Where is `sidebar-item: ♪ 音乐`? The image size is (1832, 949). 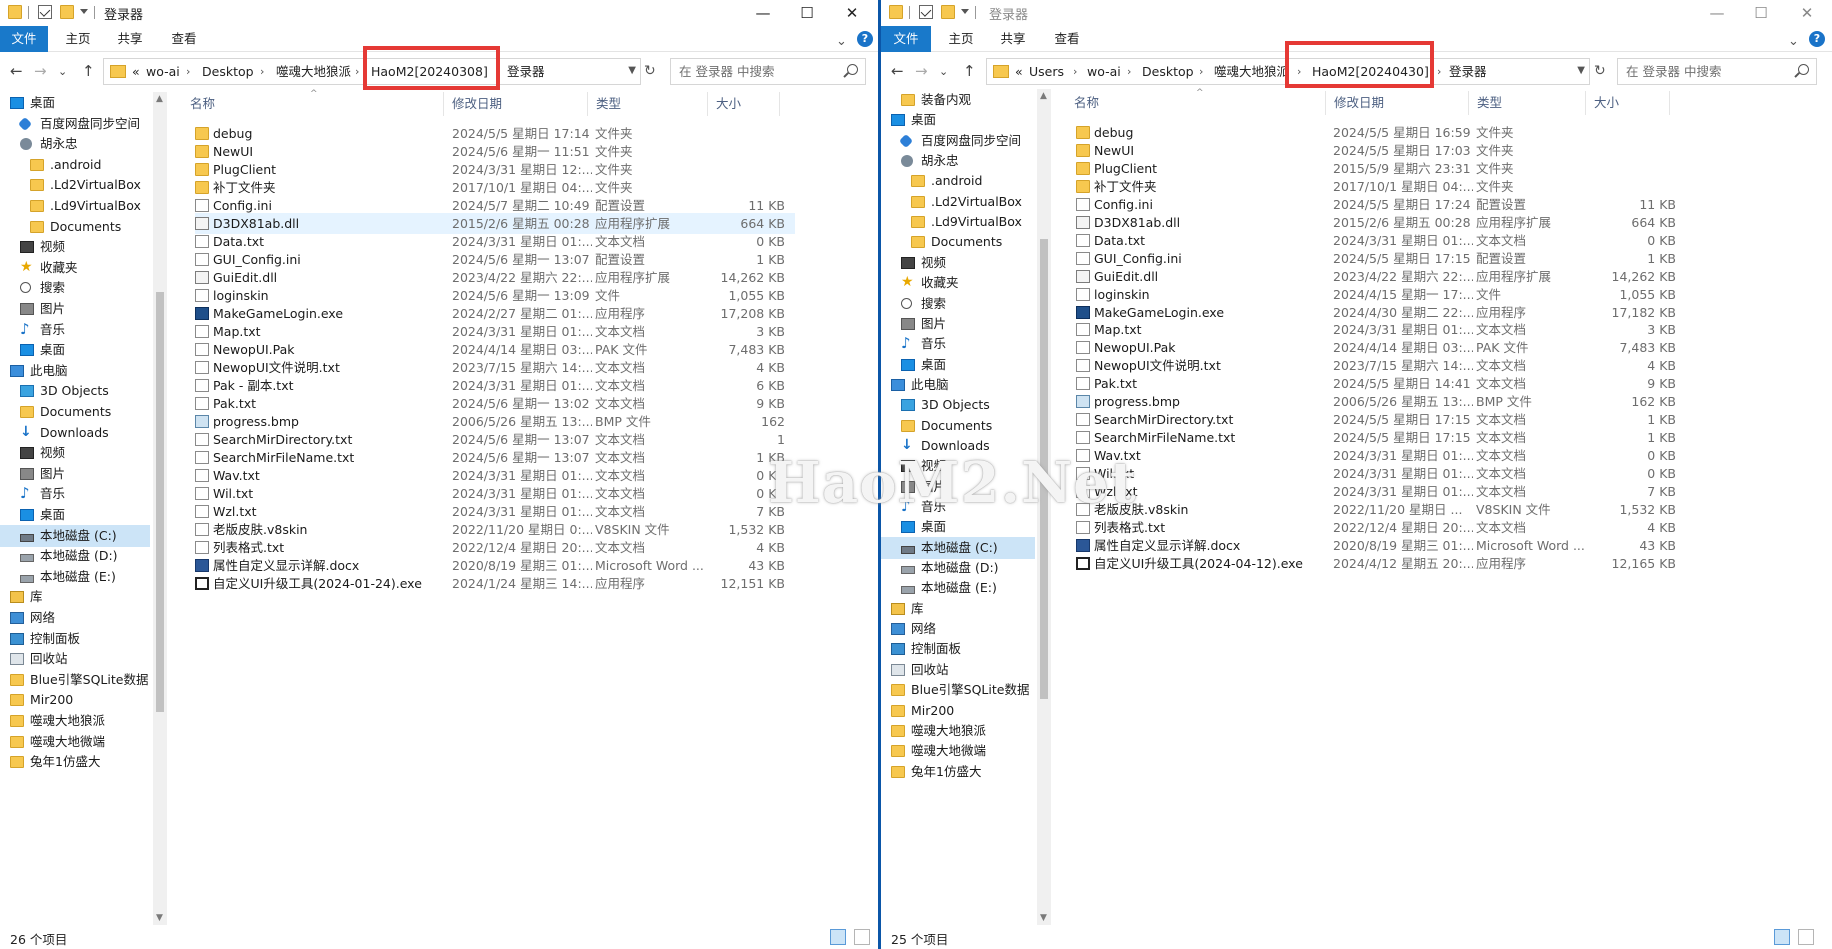 sidebar-item: ♪ 音乐 is located at coordinates (958, 344).